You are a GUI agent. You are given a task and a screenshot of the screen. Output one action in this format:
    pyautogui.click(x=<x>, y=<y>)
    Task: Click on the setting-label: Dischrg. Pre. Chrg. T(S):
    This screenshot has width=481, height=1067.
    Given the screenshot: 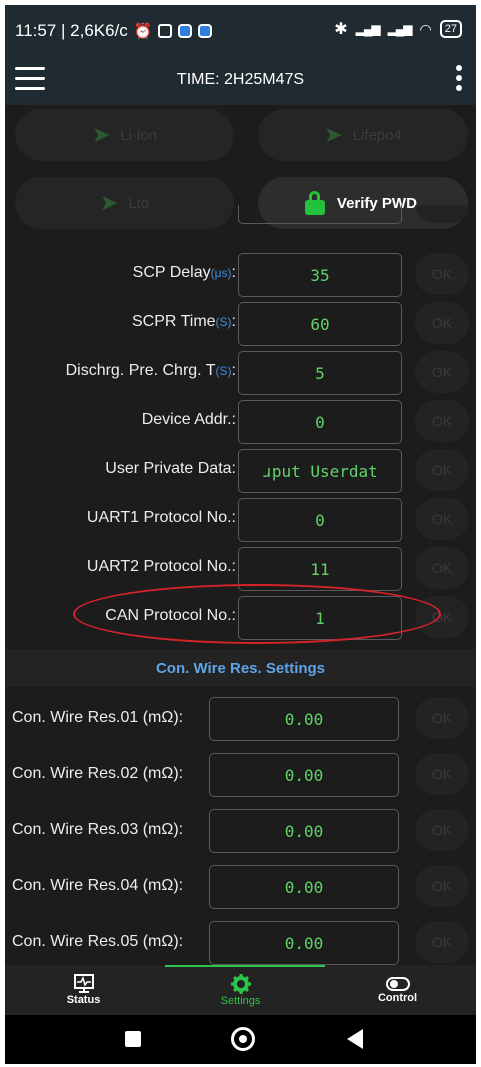 What is the action you would take?
    pyautogui.click(x=150, y=370)
    